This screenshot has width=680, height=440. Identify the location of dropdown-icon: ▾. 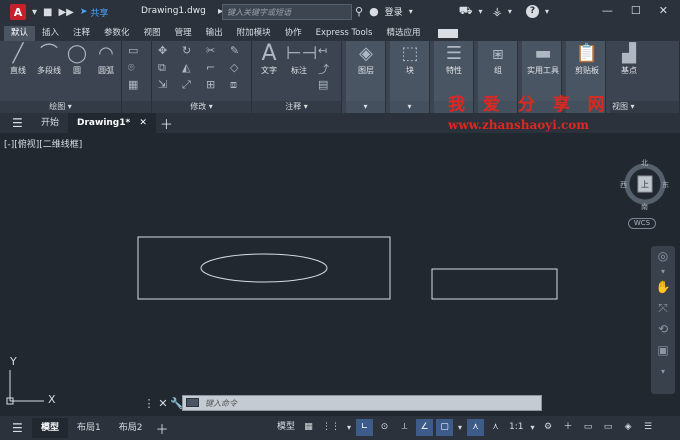
(34, 12).